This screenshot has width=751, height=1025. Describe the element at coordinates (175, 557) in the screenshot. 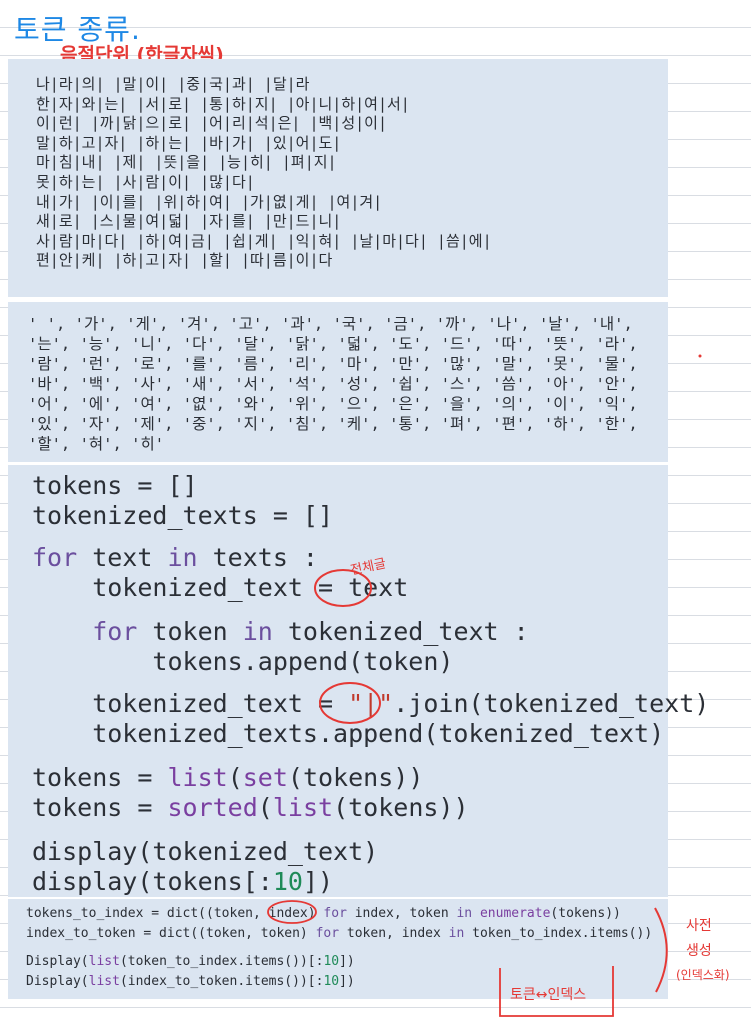

I see `code-line: for text in texts :` at that location.